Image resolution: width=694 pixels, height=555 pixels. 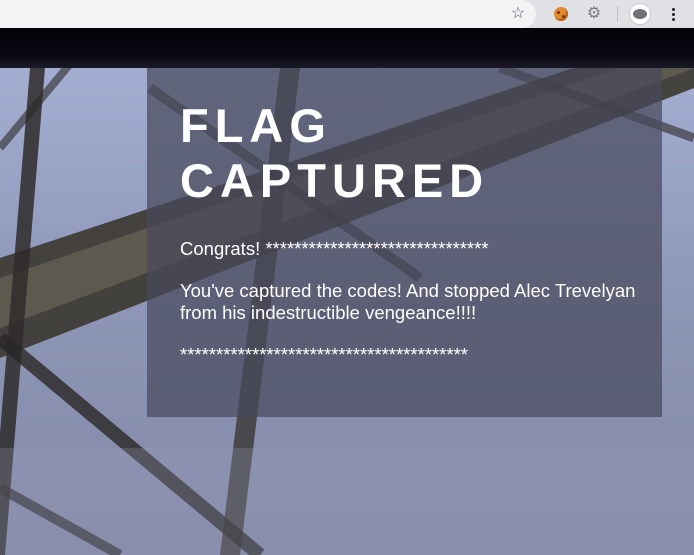 I want to click on toolbar-divider, so click(x=617, y=14).